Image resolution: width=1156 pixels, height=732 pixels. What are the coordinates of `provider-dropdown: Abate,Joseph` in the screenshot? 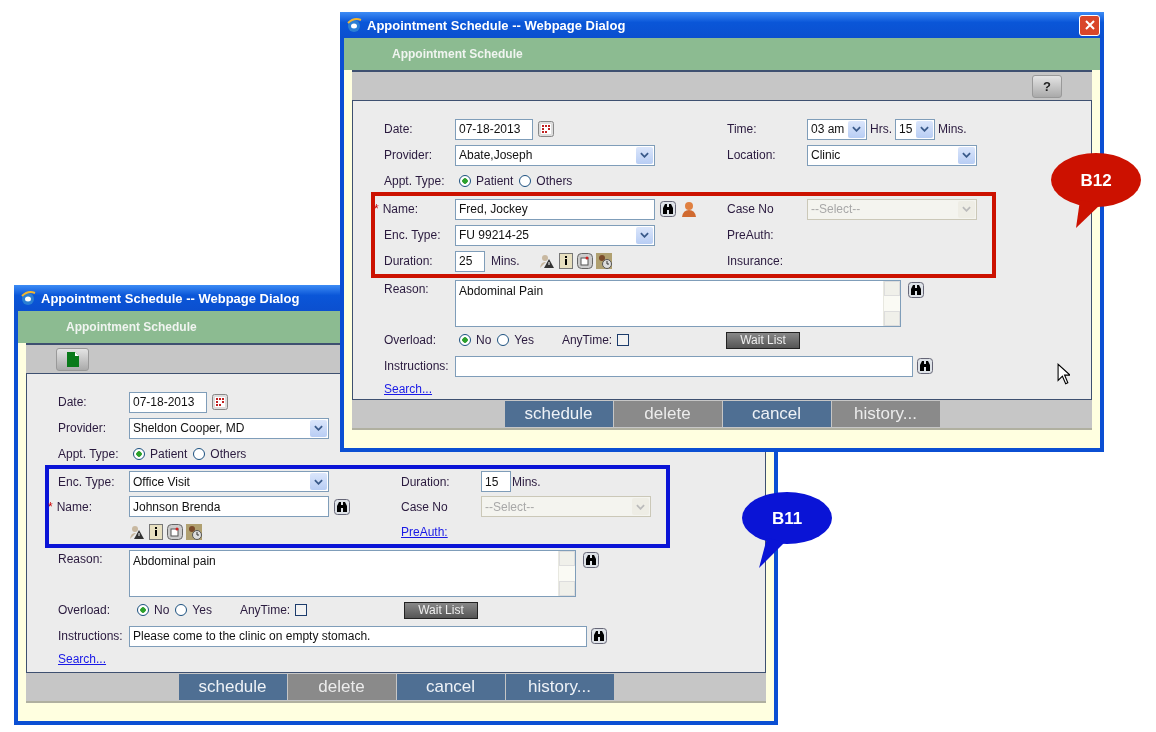 It's located at (555, 155).